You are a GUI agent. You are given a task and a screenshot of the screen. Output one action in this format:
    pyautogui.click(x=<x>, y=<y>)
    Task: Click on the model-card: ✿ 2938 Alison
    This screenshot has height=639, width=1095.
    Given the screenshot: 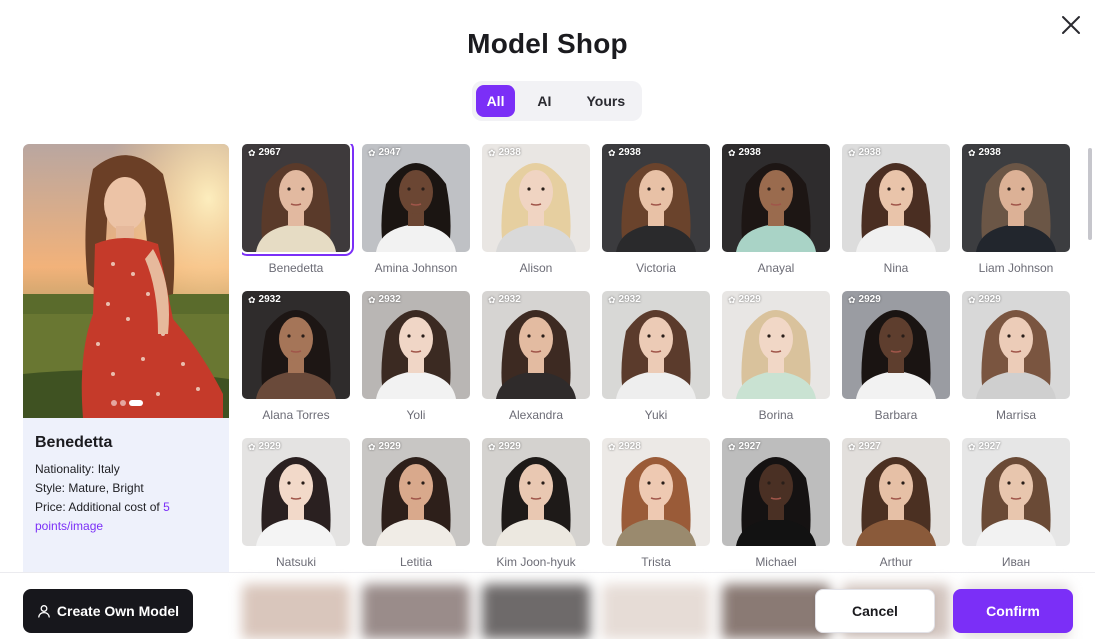 What is the action you would take?
    pyautogui.click(x=536, y=209)
    